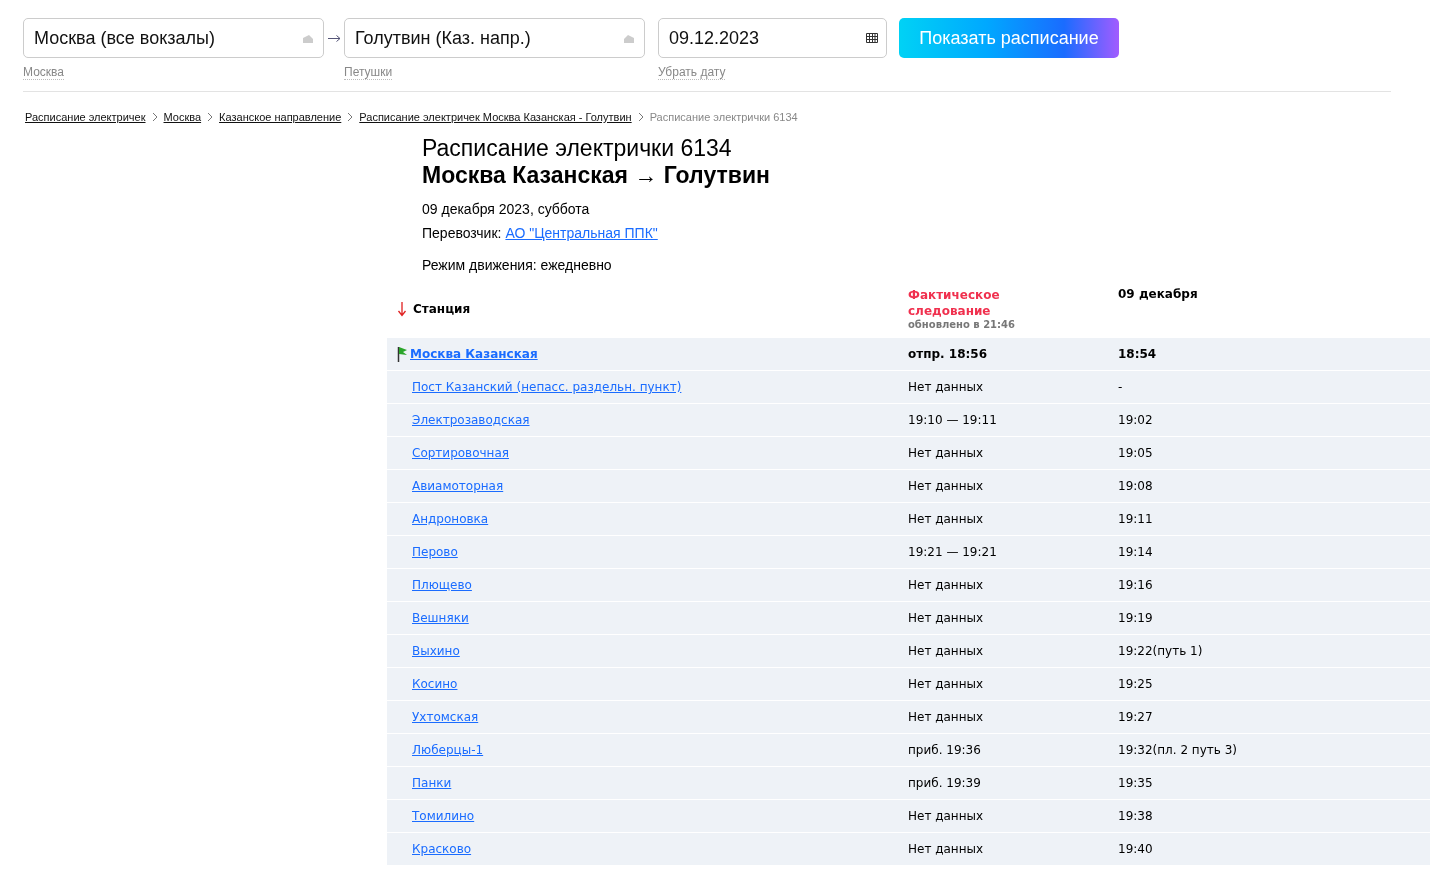 Image resolution: width=1447 pixels, height=882 pixels. What do you see at coordinates (494, 38) in the screenshot?
I see `arrival-field: Голутвин (Каз. напр.)` at bounding box center [494, 38].